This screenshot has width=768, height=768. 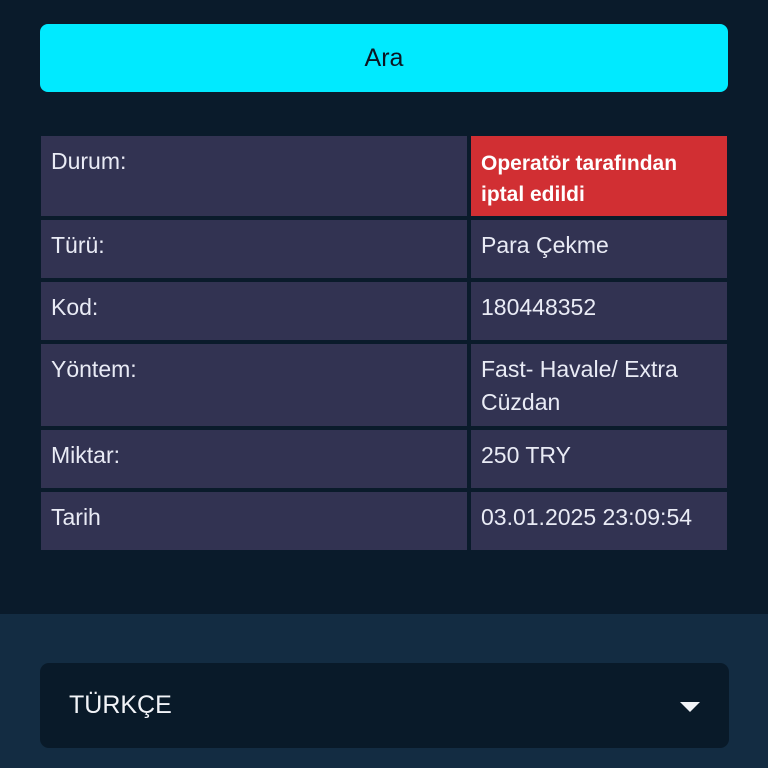 What do you see at coordinates (254, 176) in the screenshot?
I see `status-label: Durum:` at bounding box center [254, 176].